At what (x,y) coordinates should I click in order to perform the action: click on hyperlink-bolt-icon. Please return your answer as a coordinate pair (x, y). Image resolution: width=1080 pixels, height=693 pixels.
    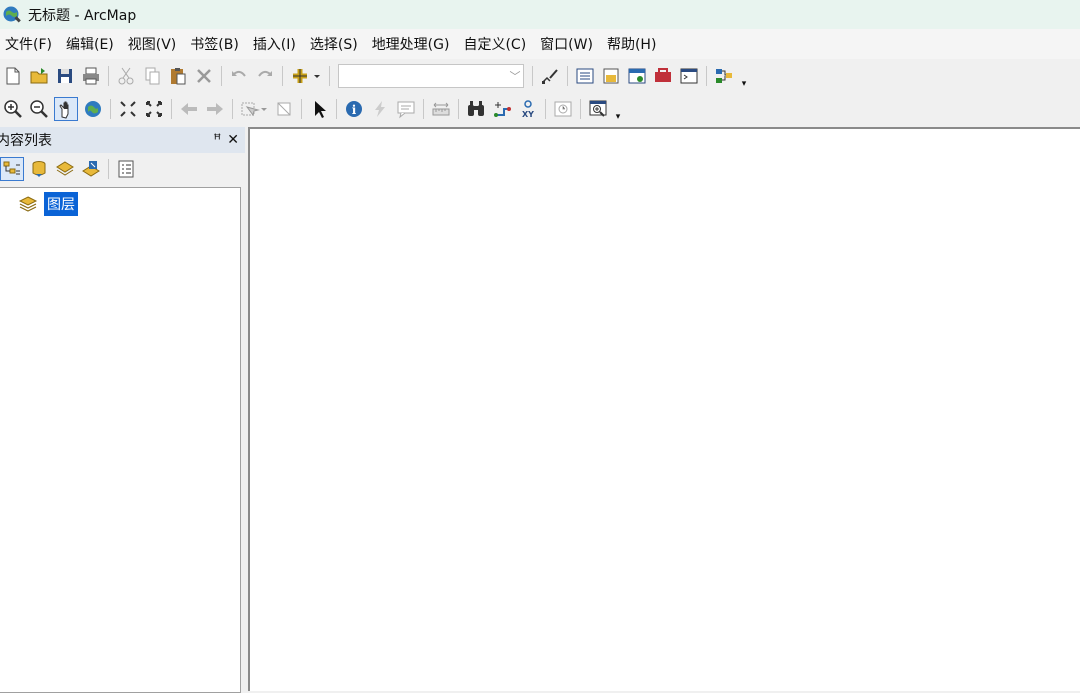
    Looking at the image, I should click on (380, 109).